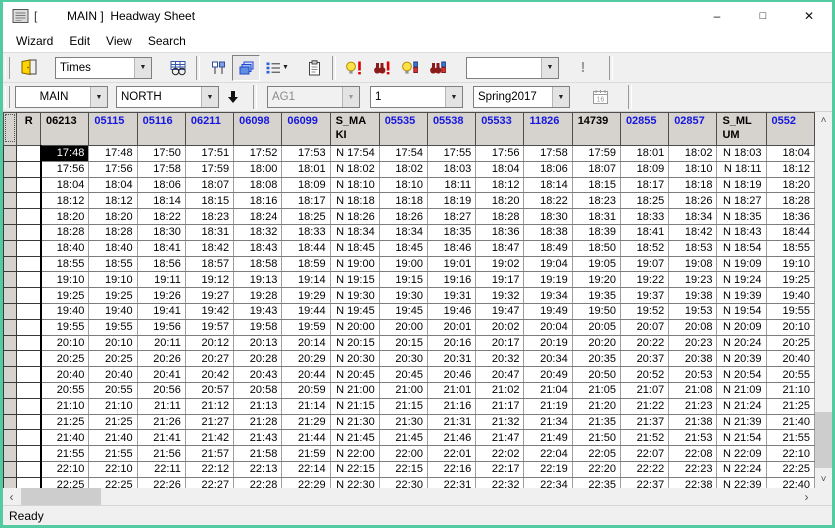  I want to click on route-value: MAIN, so click(53, 97).